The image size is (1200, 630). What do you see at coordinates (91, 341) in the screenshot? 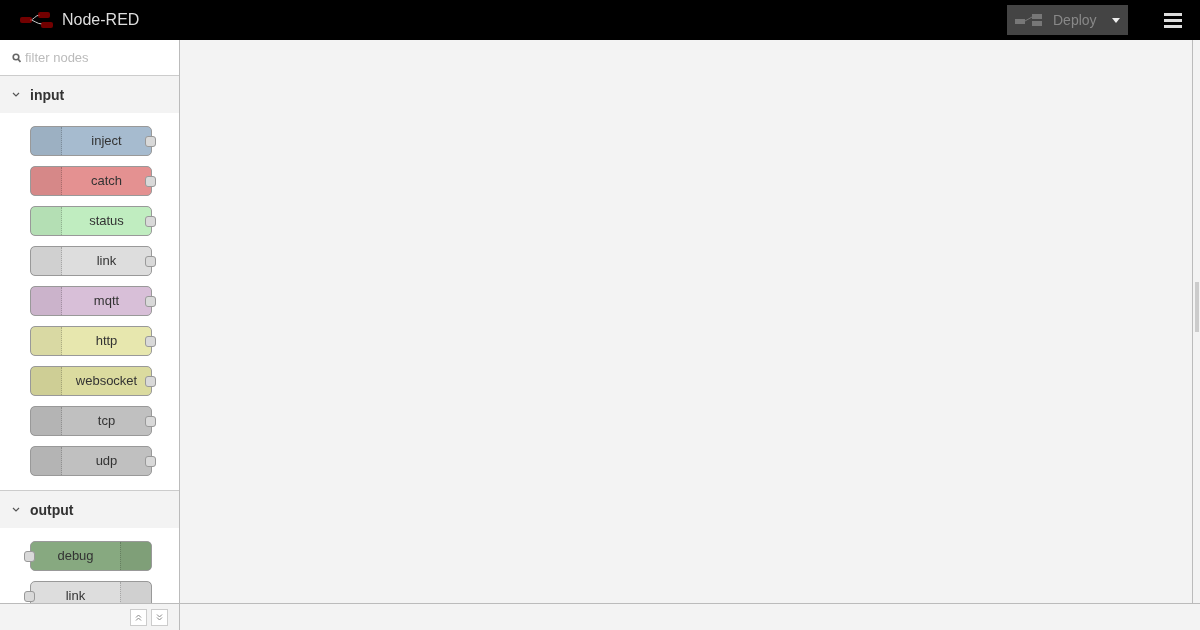
I see `palette-node: http` at bounding box center [91, 341].